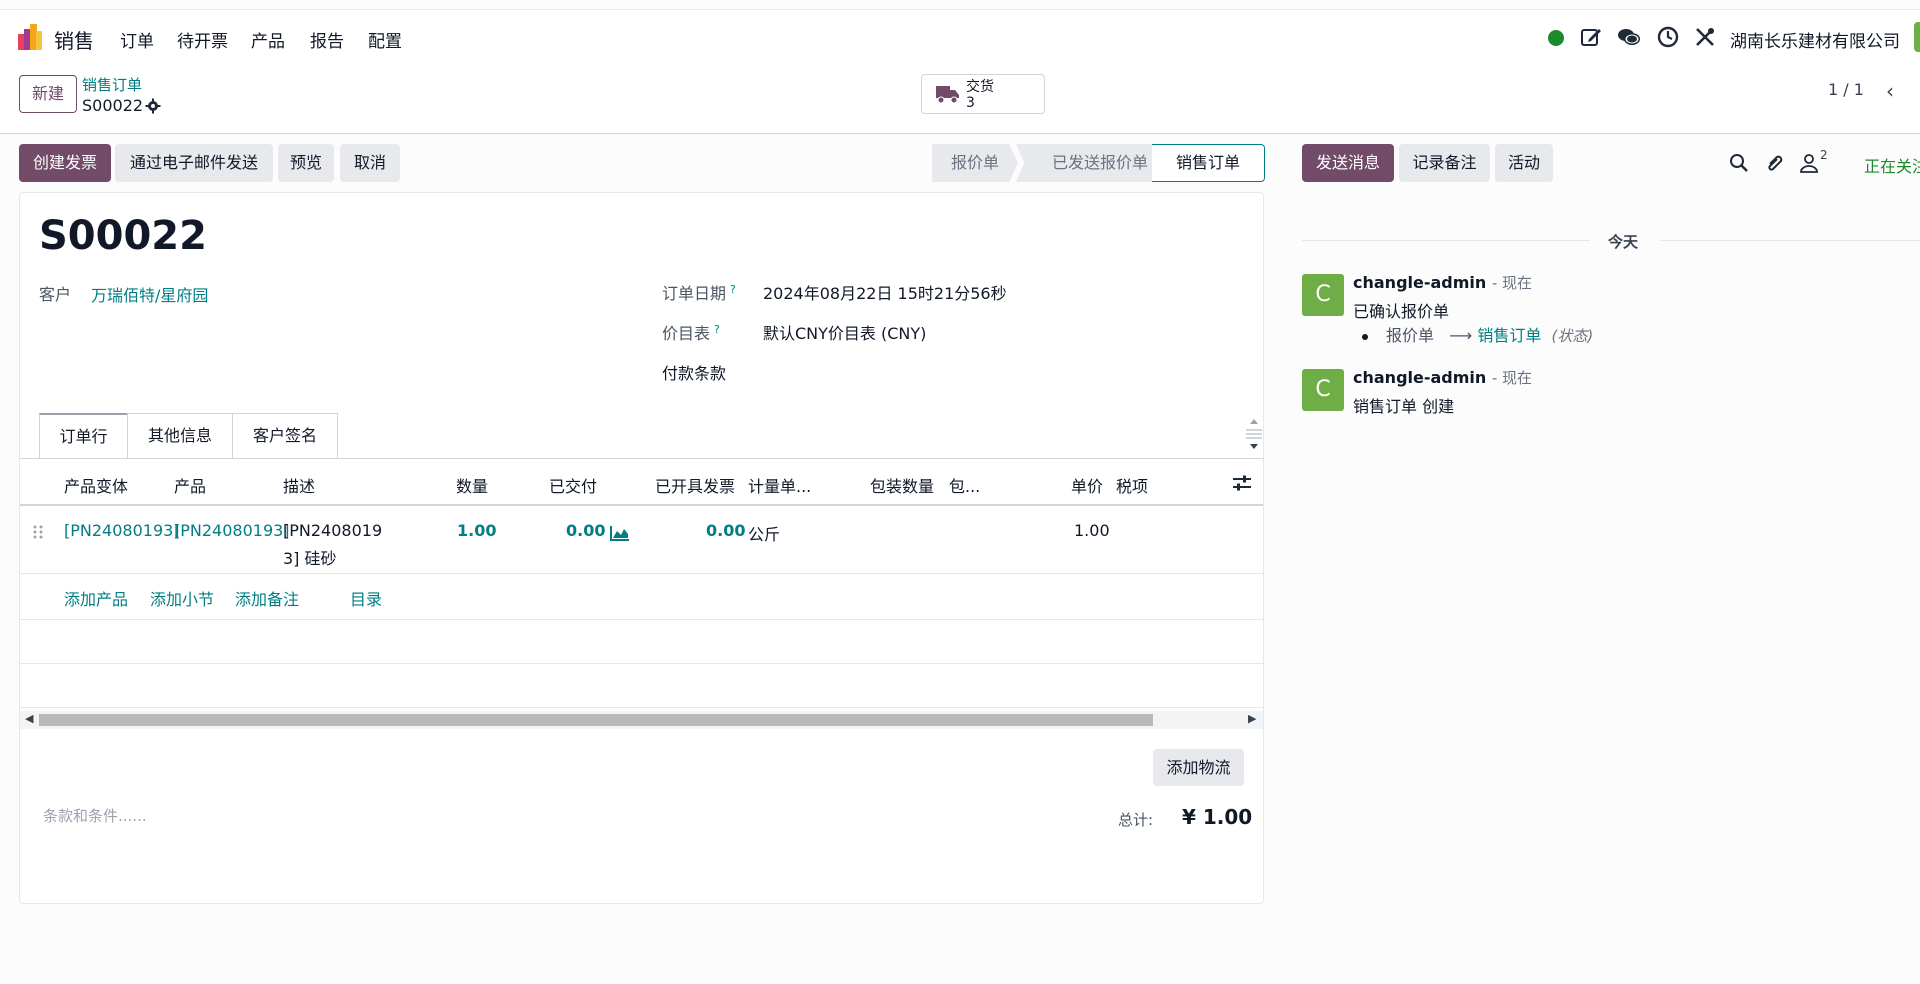 The width and height of the screenshot is (1920, 984). Describe the element at coordinates (1824, 155) in the screenshot. I see `followers-count: 2` at that location.